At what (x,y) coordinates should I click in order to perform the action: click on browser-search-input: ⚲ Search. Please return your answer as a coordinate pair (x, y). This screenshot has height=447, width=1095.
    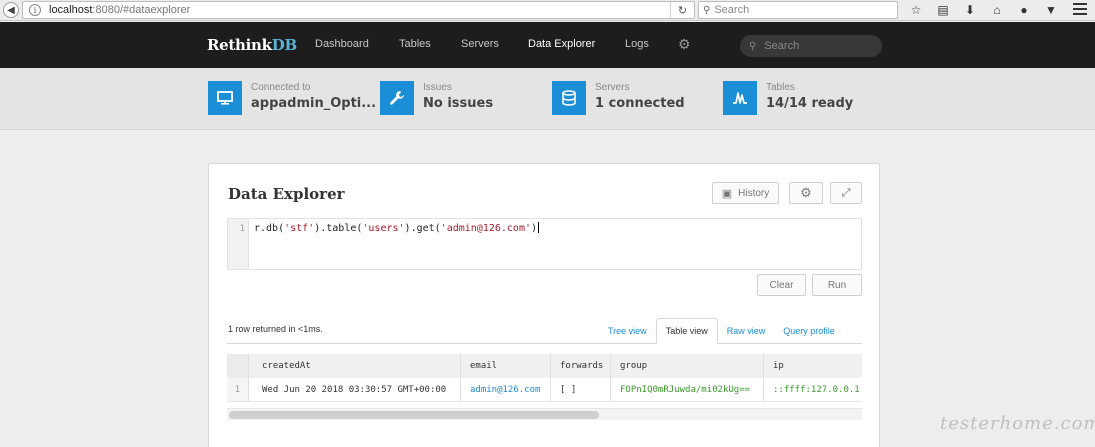
    Looking at the image, I should click on (798, 10).